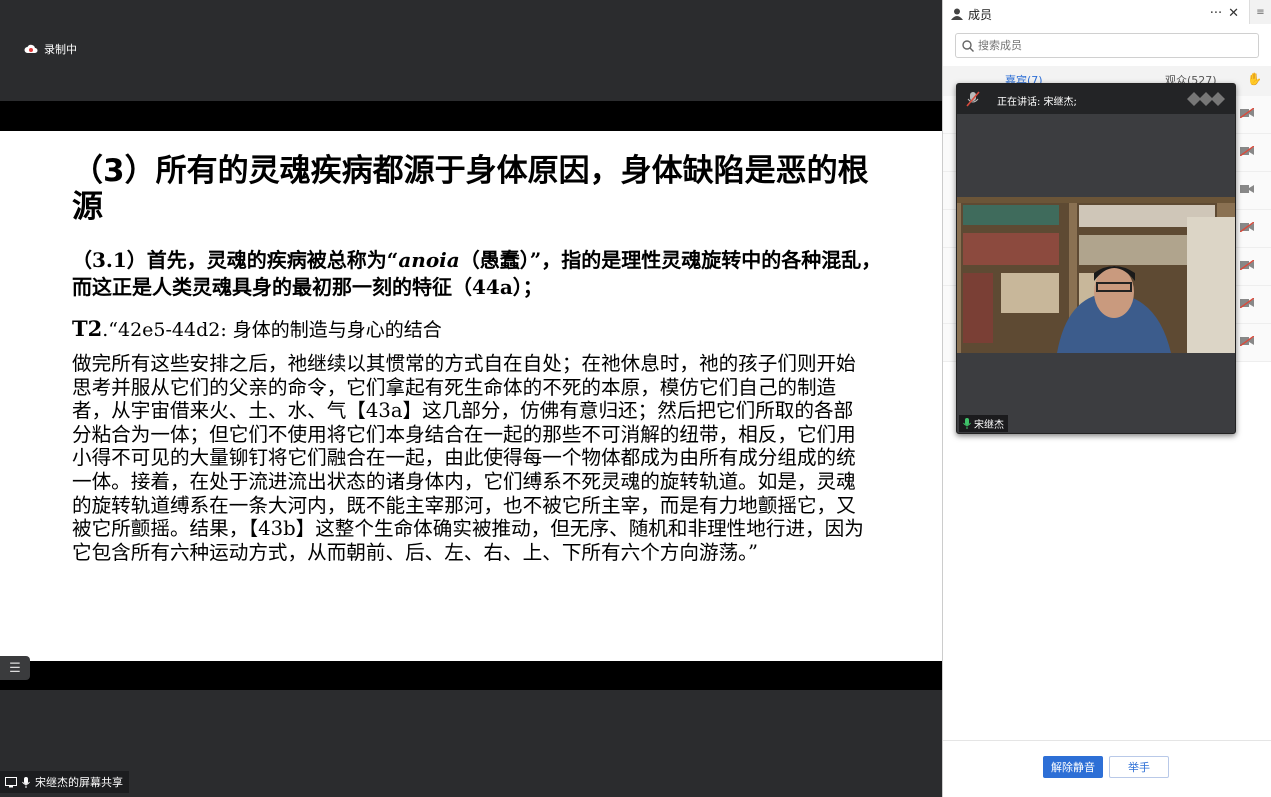 Image resolution: width=1271 pixels, height=797 pixels. I want to click on outline-toggle-icon: ☰, so click(15, 668).